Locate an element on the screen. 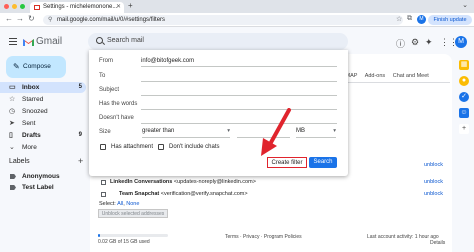 The width and height of the screenshot is (474, 252). minimize-window-button is located at coordinates (14, 6).